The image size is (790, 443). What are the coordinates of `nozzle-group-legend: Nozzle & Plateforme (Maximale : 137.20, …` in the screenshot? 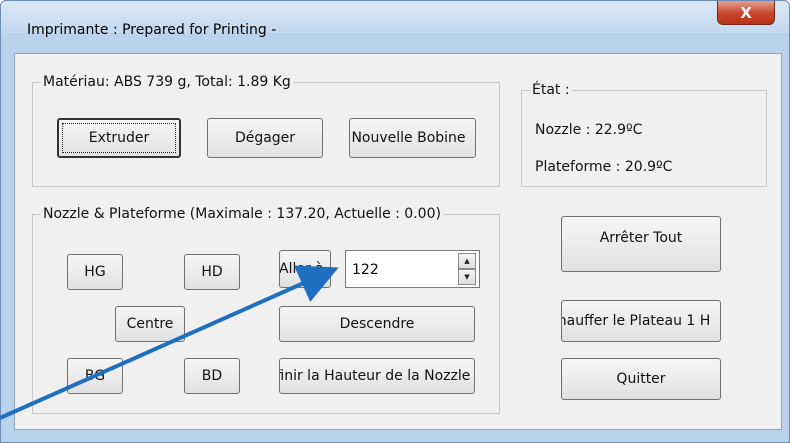 It's located at (242, 214).